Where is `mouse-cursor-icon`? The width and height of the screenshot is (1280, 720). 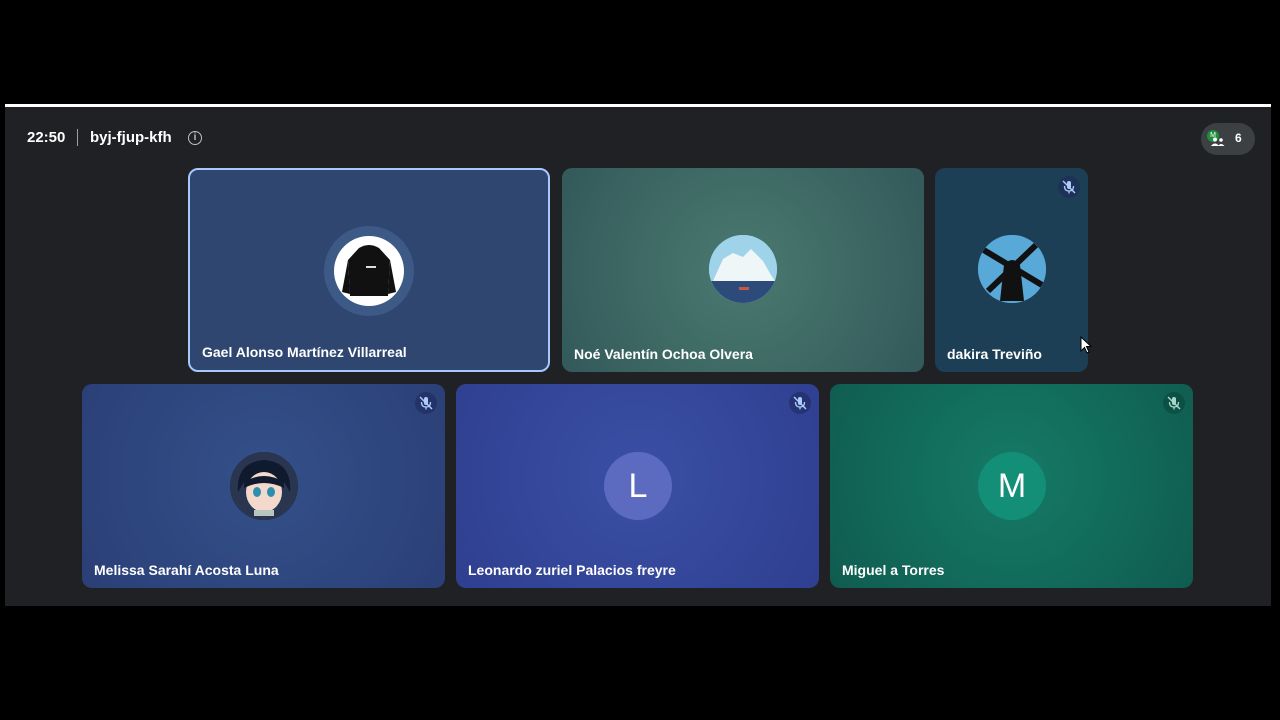
mouse-cursor-icon is located at coordinates (1086, 345).